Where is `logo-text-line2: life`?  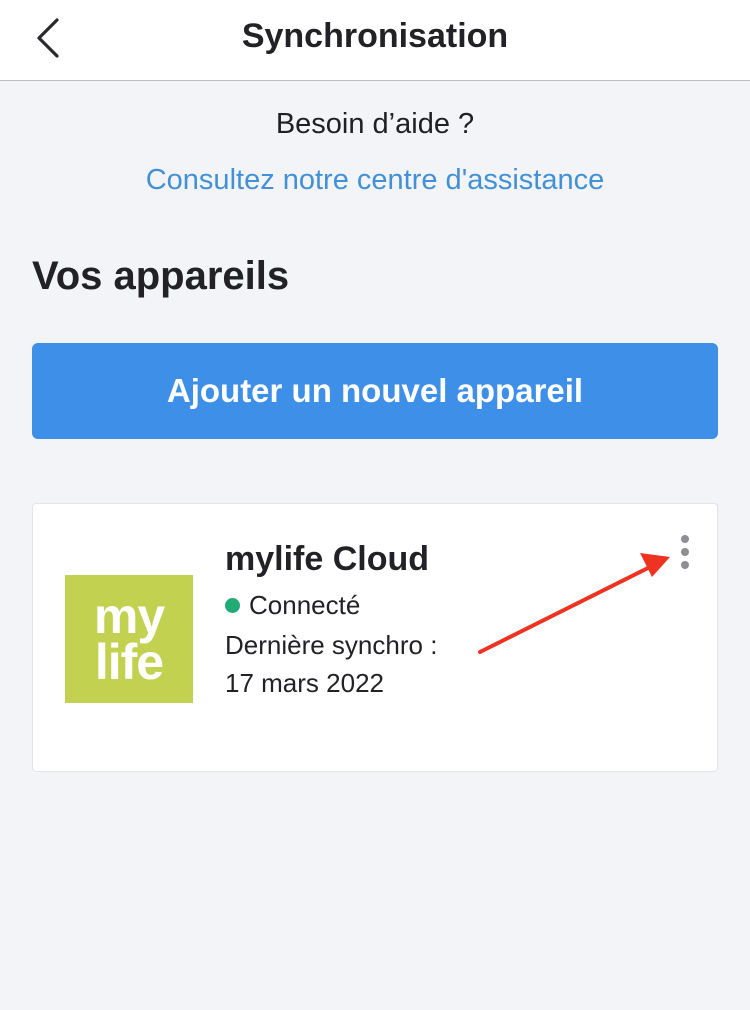 logo-text-line2: life is located at coordinates (129, 662).